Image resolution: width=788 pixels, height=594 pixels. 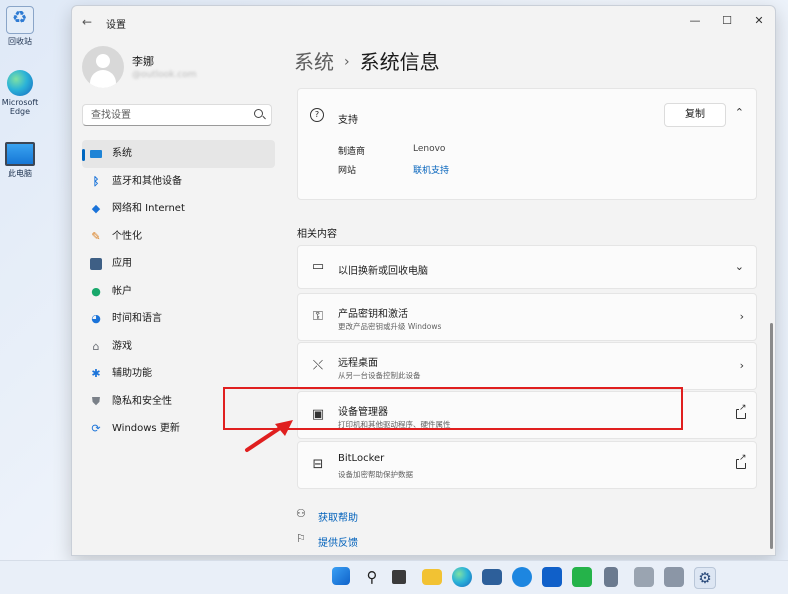 I want to click on card-title: BitLocker, so click(x=361, y=458).